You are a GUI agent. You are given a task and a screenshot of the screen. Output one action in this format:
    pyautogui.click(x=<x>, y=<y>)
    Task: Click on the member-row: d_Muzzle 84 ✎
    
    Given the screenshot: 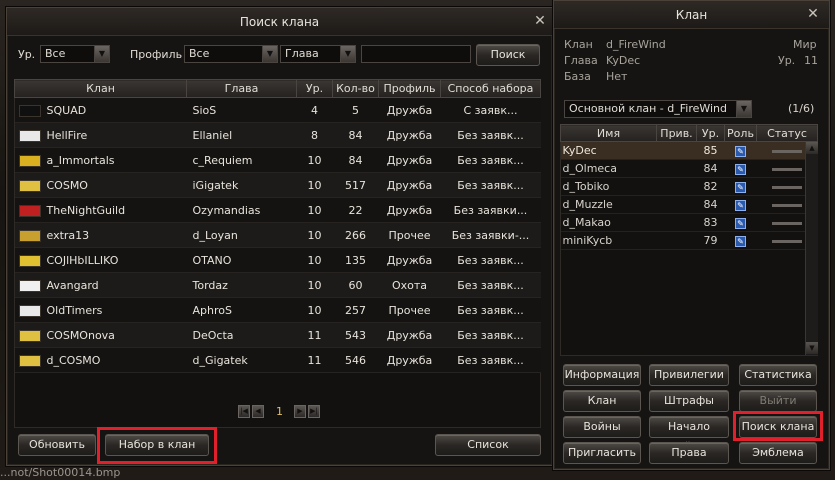 What is the action you would take?
    pyautogui.click(x=689, y=204)
    